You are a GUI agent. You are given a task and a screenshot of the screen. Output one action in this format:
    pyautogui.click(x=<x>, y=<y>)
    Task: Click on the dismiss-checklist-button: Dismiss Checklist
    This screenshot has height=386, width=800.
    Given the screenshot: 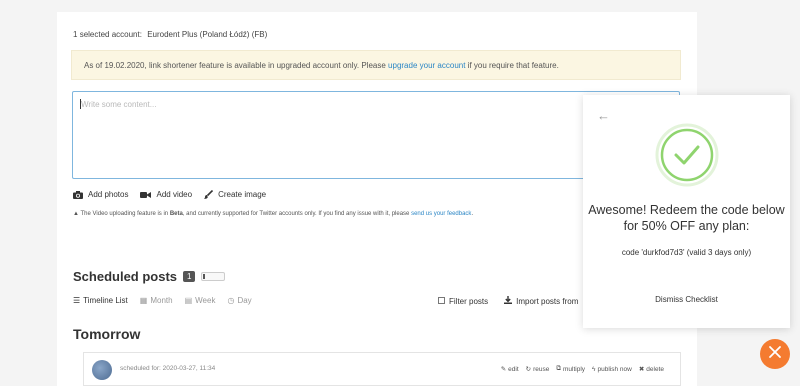 What is the action you would take?
    pyautogui.click(x=686, y=299)
    